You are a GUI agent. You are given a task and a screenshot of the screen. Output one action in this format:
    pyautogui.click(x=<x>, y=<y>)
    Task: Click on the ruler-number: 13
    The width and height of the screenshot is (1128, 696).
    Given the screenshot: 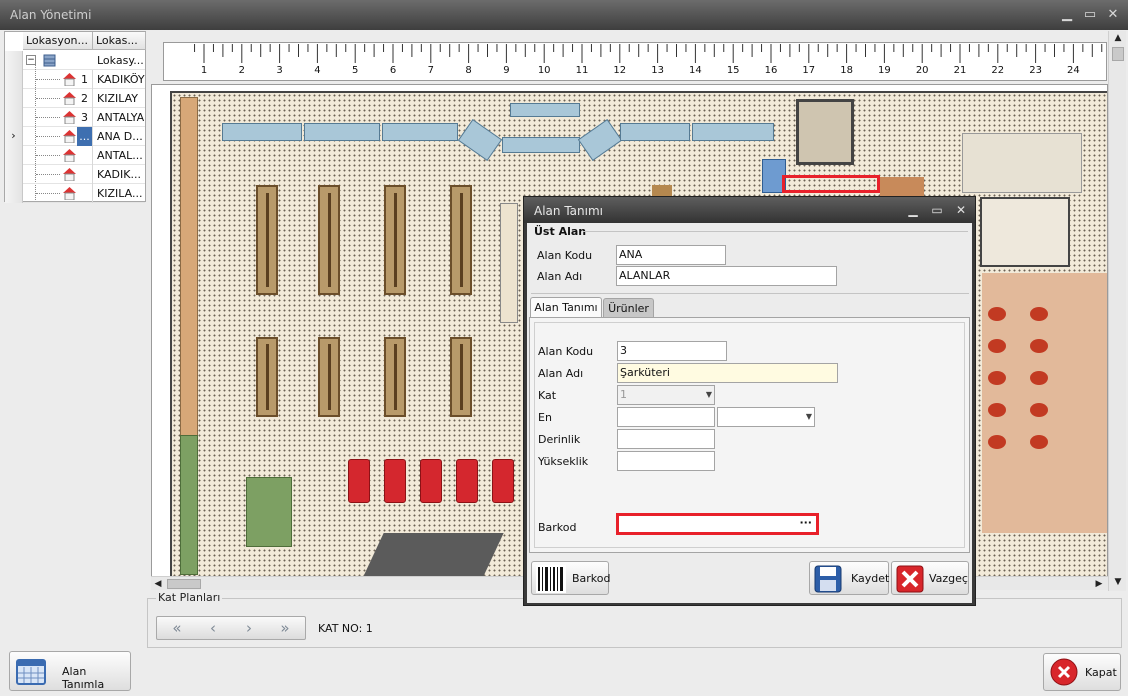 What is the action you would take?
    pyautogui.click(x=657, y=70)
    